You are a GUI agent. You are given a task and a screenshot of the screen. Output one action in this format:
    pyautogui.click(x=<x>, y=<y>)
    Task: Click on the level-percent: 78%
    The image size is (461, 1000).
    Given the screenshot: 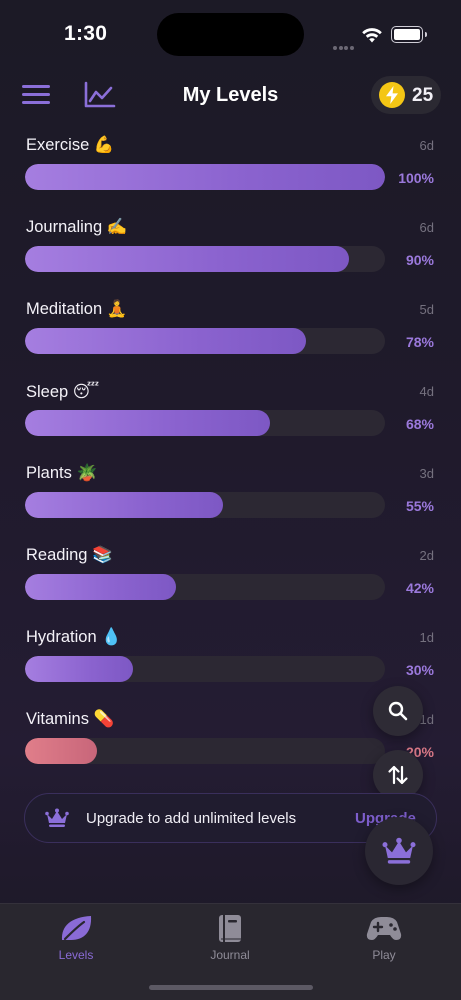 What is the action you would take?
    pyautogui.click(x=419, y=342)
    